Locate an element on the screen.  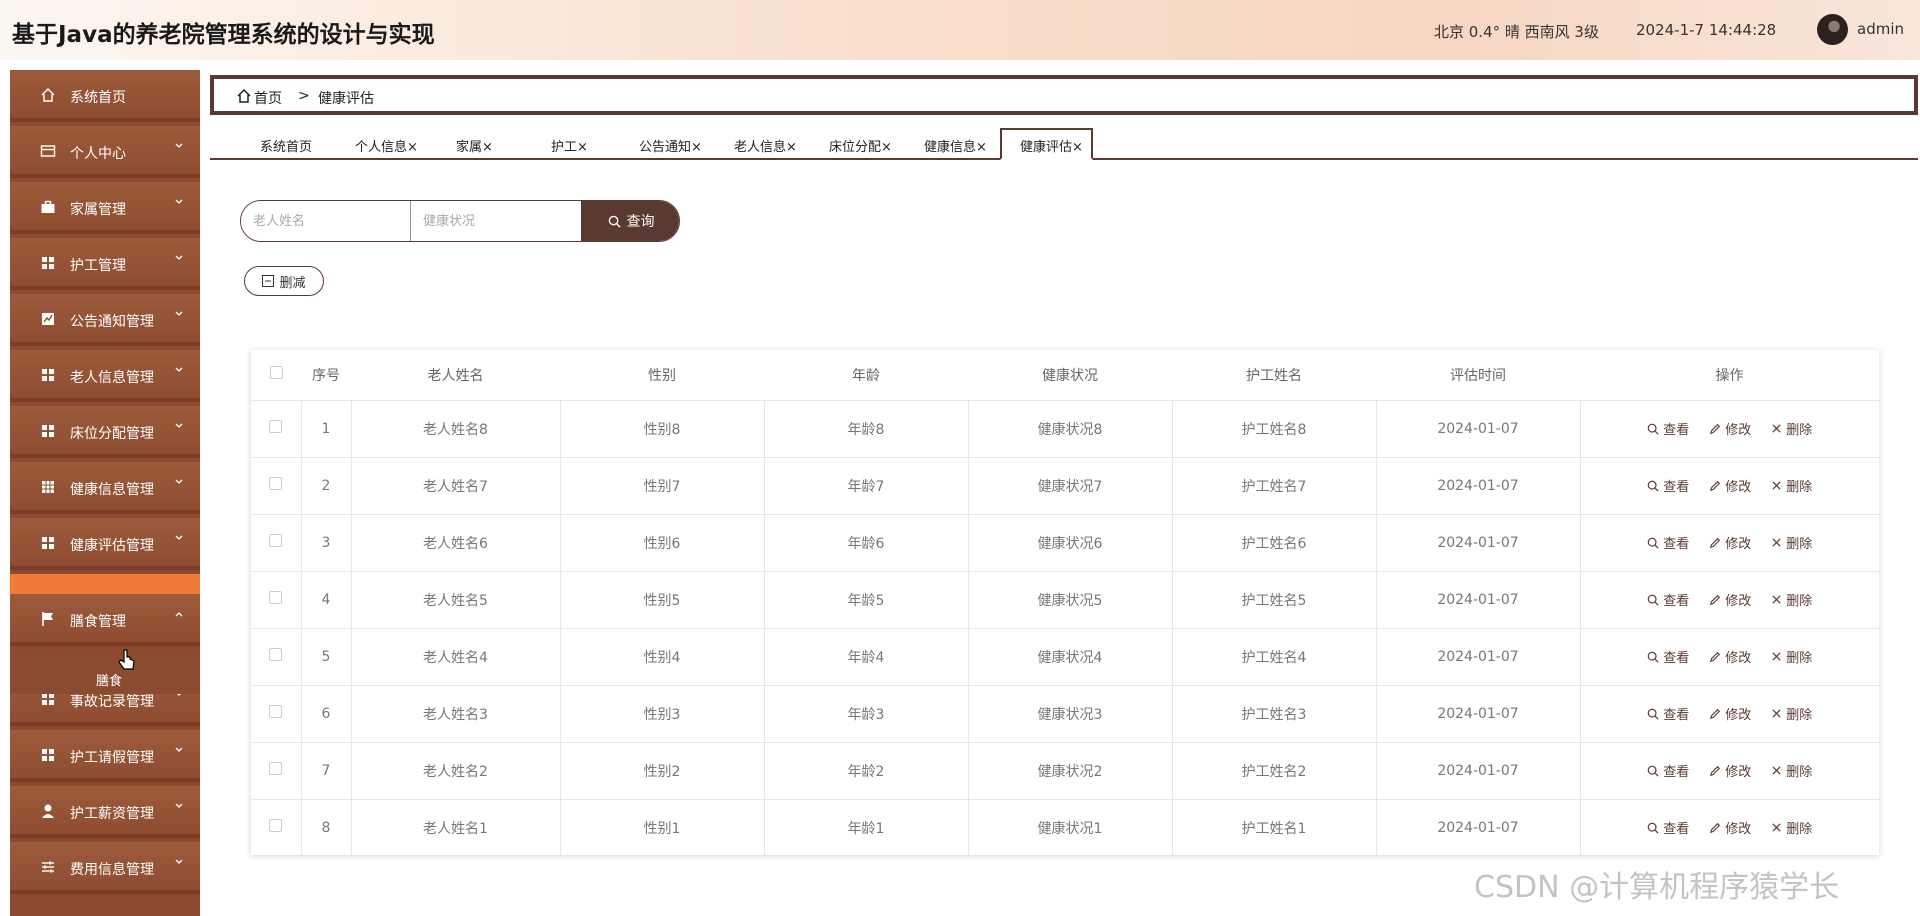
username: admin is located at coordinates (1880, 29).